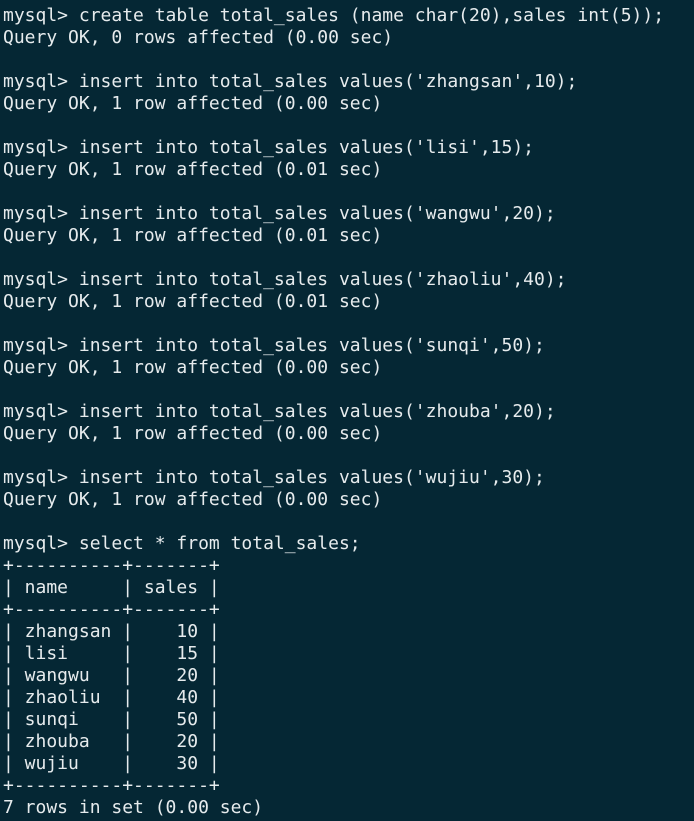  I want to click on table-header-row: | name | sales |, so click(111, 587).